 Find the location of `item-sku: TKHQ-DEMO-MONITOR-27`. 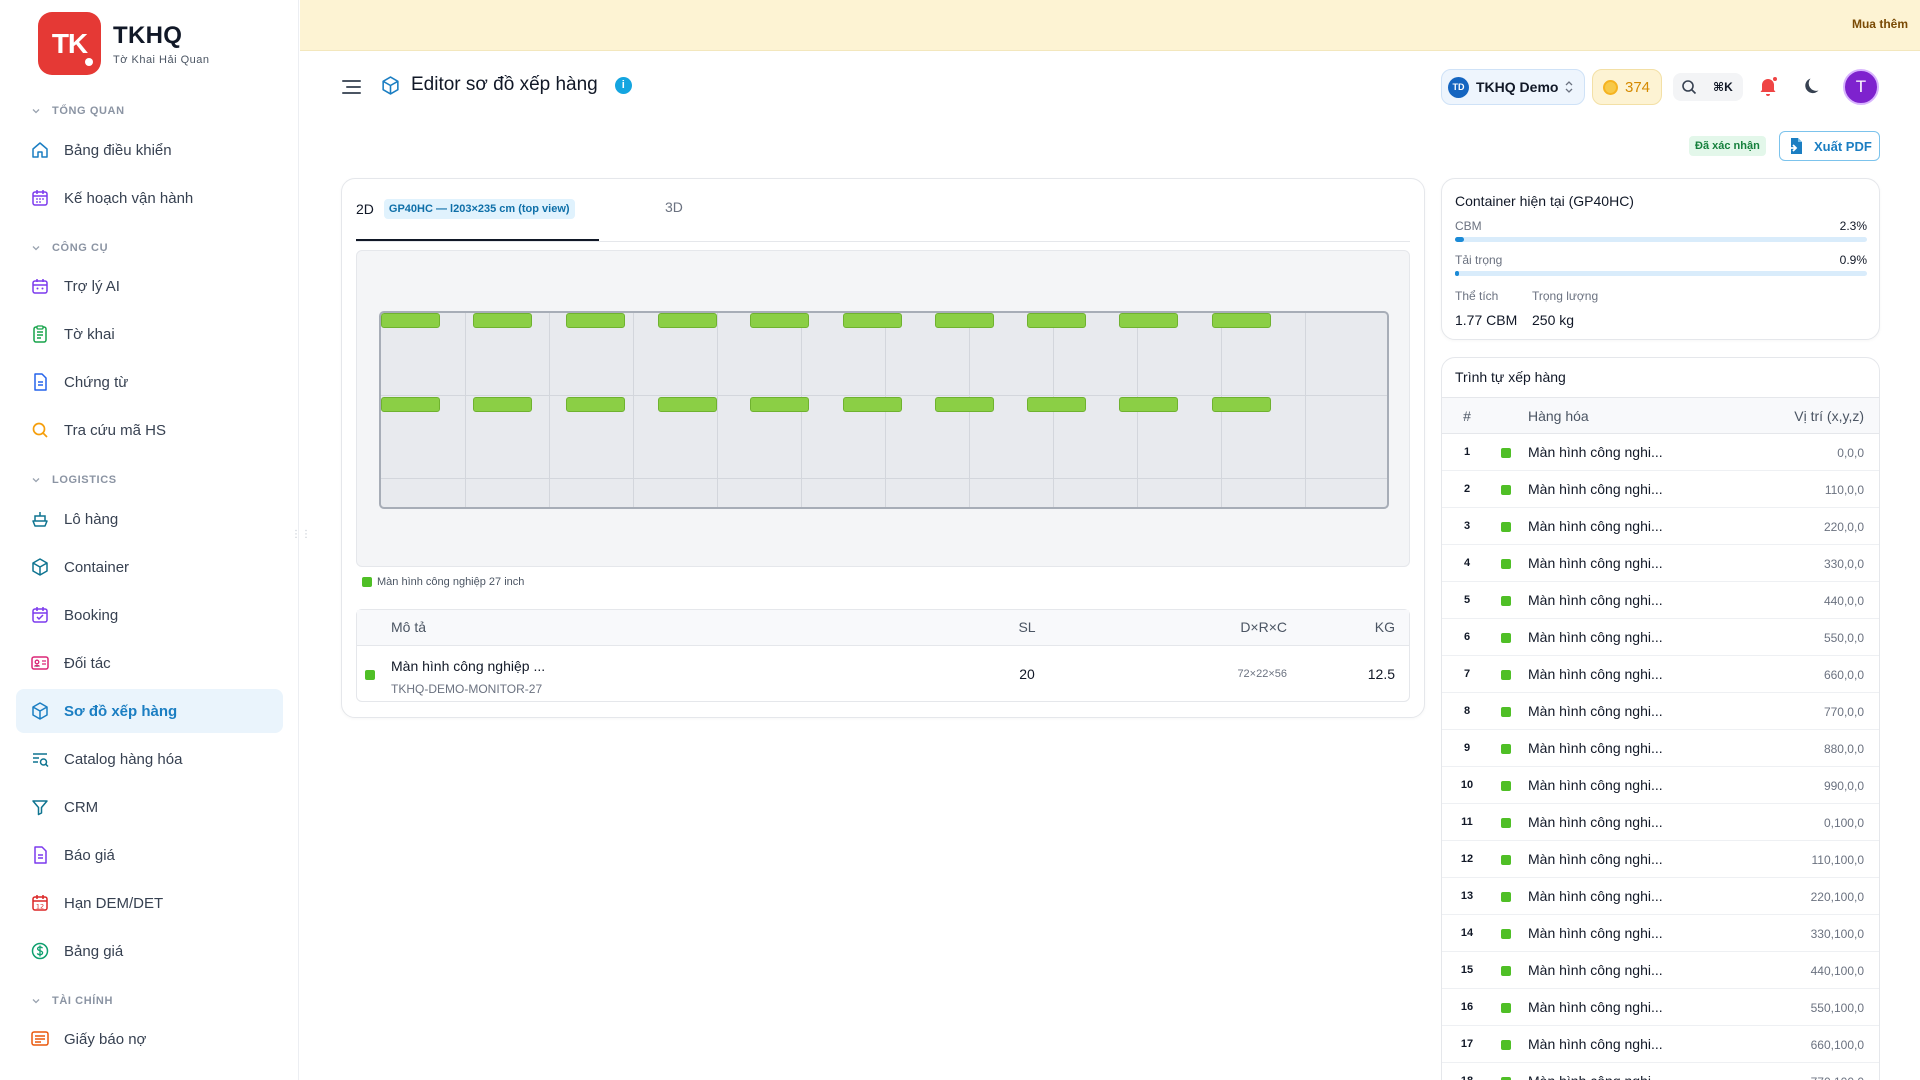

item-sku: TKHQ-DEMO-MONITOR-27 is located at coordinates (467, 689).